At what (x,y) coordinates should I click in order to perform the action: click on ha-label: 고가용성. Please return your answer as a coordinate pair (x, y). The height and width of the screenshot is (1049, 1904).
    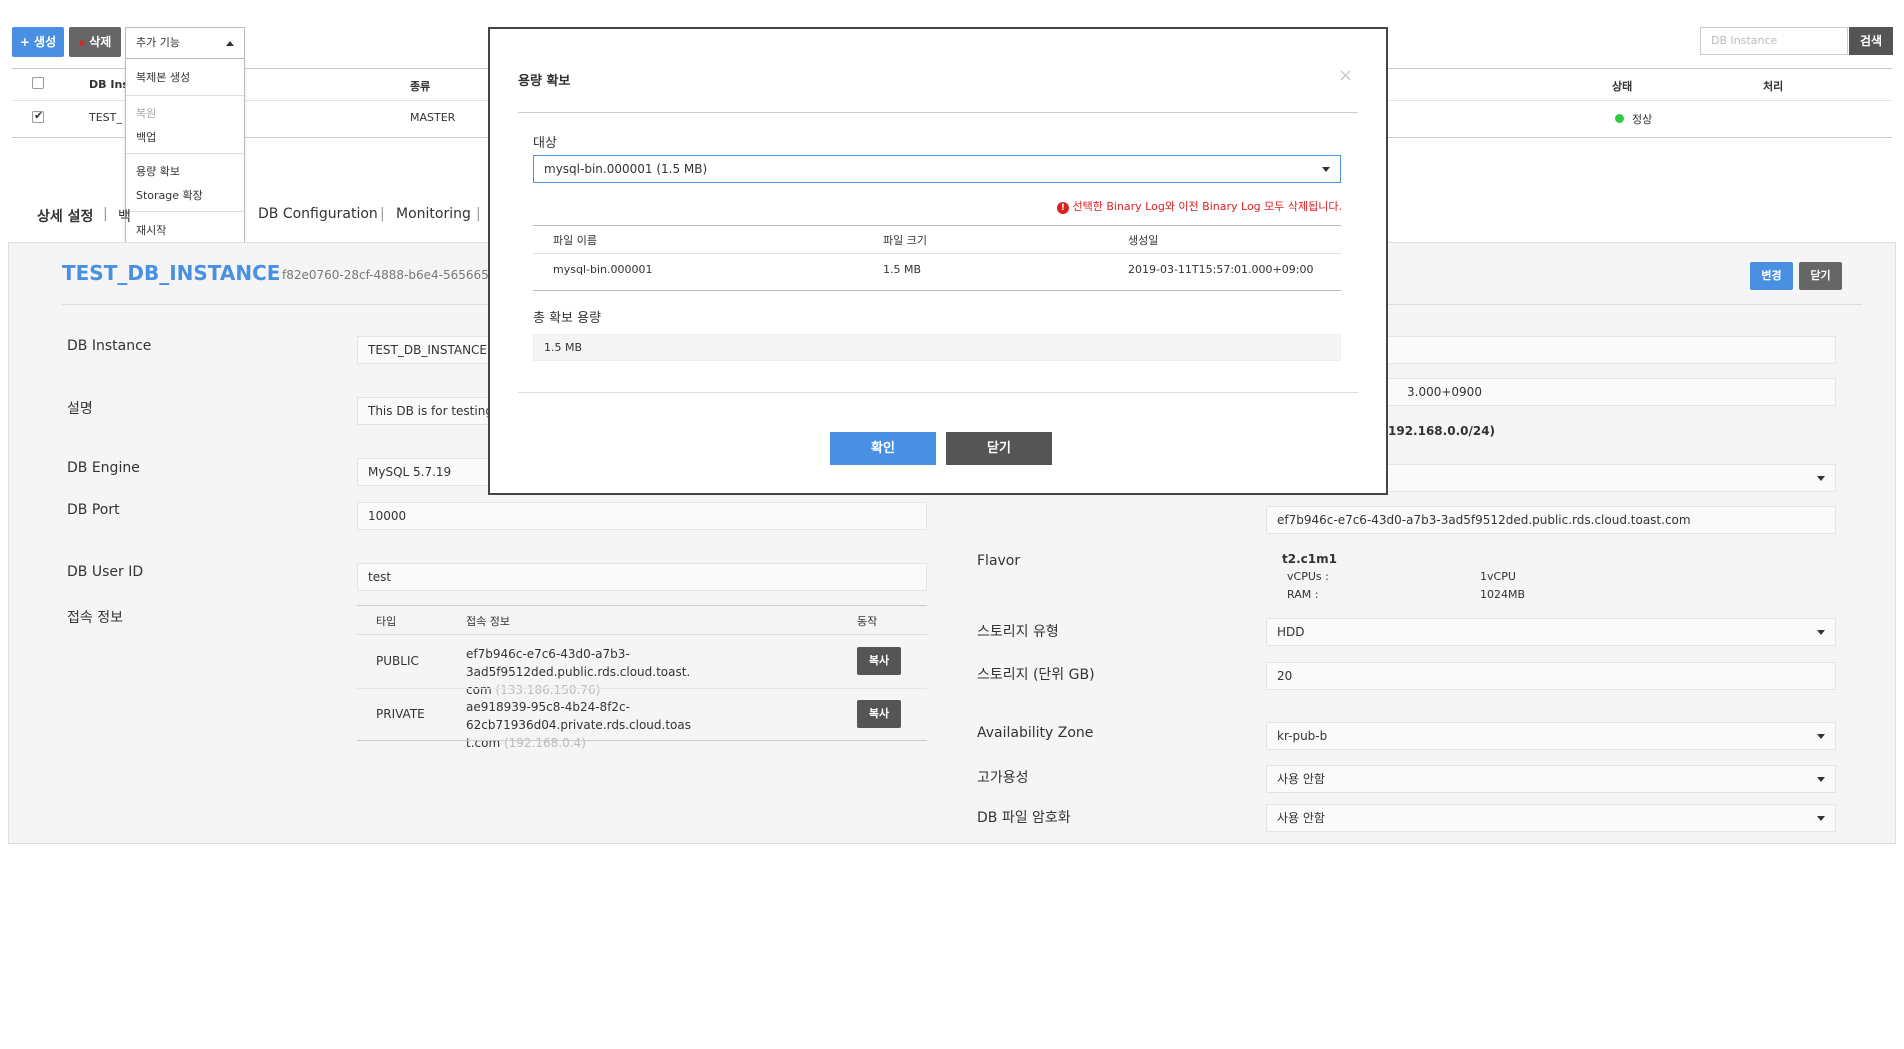
    Looking at the image, I should click on (1003, 778).